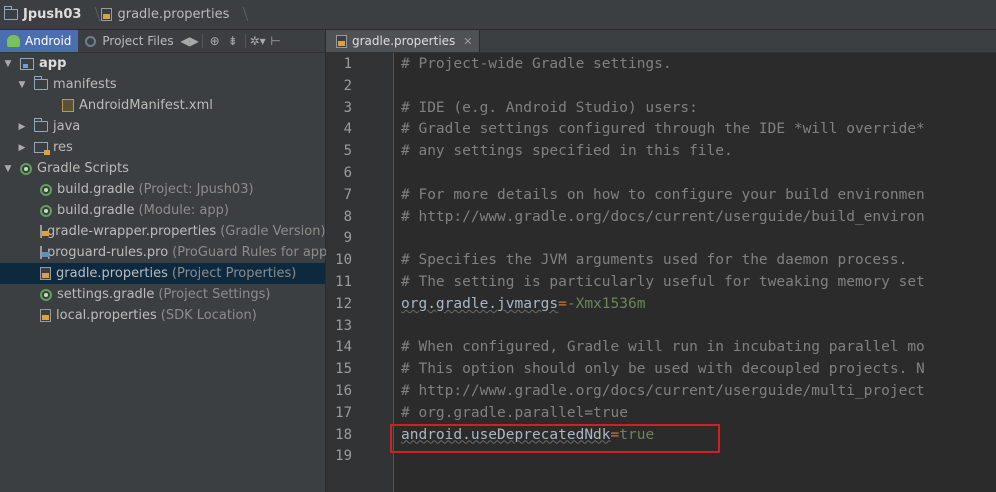 Image resolution: width=996 pixels, height=492 pixels. Describe the element at coordinates (506, 434) in the screenshot. I see `property-key: android.useDeprecatedNdk` at that location.